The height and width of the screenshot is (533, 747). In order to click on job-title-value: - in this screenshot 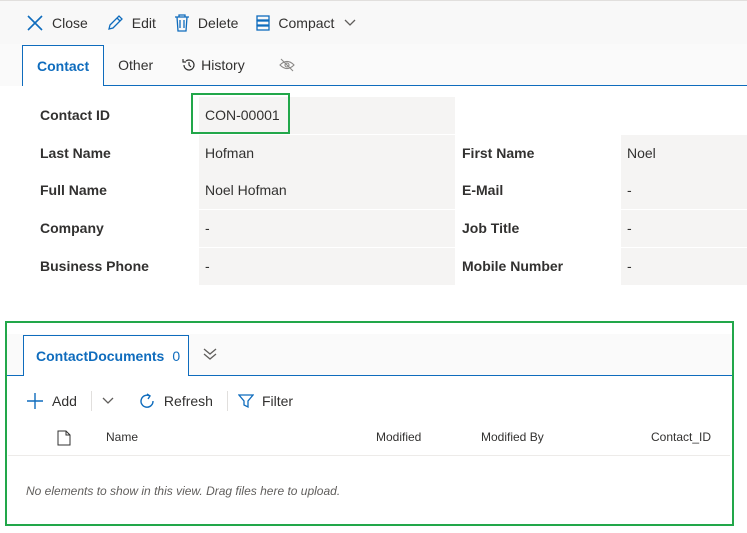, I will do `click(684, 228)`.